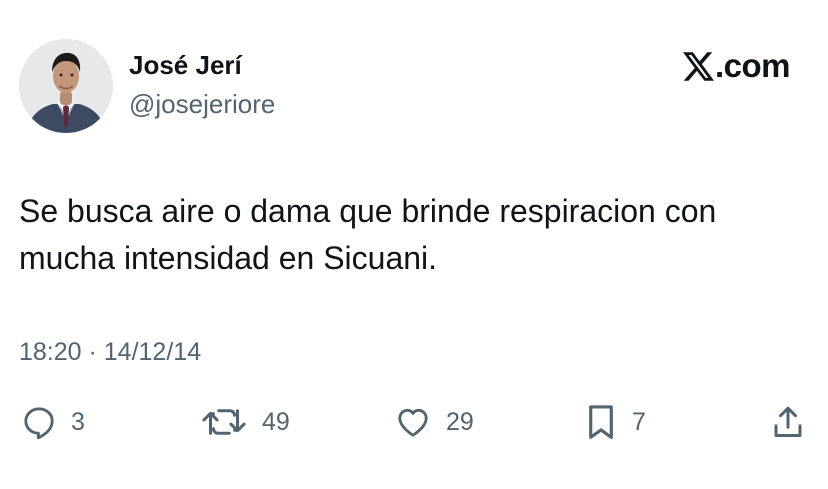  Describe the element at coordinates (185, 65) in the screenshot. I see `display-name: José Jerí` at that location.